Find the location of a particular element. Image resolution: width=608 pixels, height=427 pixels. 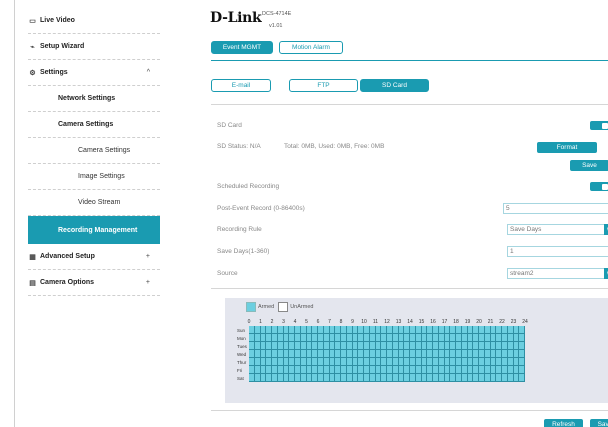

hour-label: 14 is located at coordinates (410, 322).